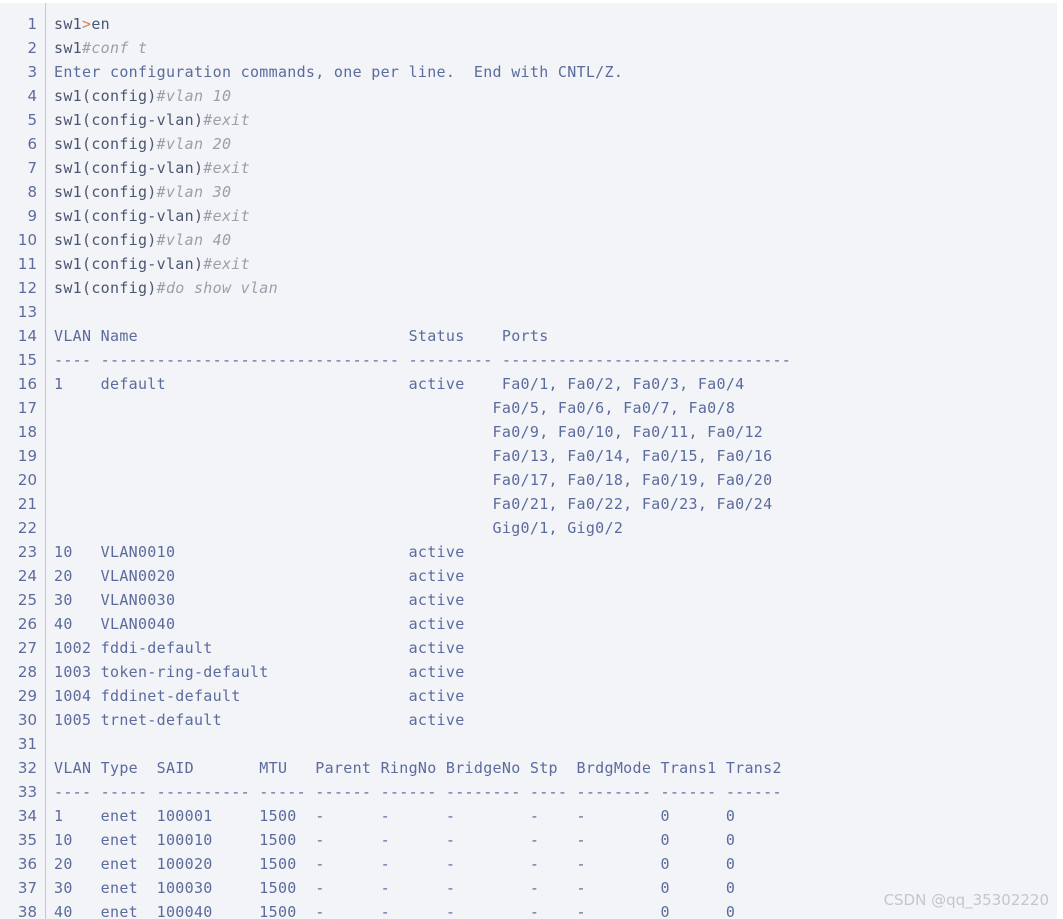 This screenshot has width=1063, height=919. I want to click on code-line: 1004 fddinet-default active, so click(555, 696).